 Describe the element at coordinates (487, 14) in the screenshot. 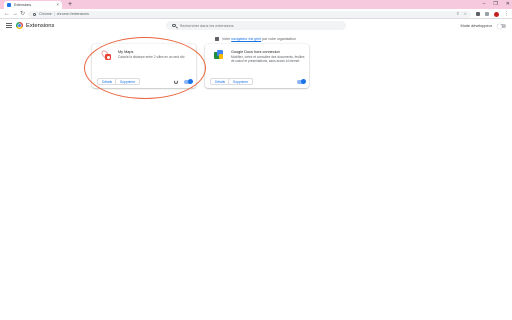

I see `side-panel-icon` at that location.